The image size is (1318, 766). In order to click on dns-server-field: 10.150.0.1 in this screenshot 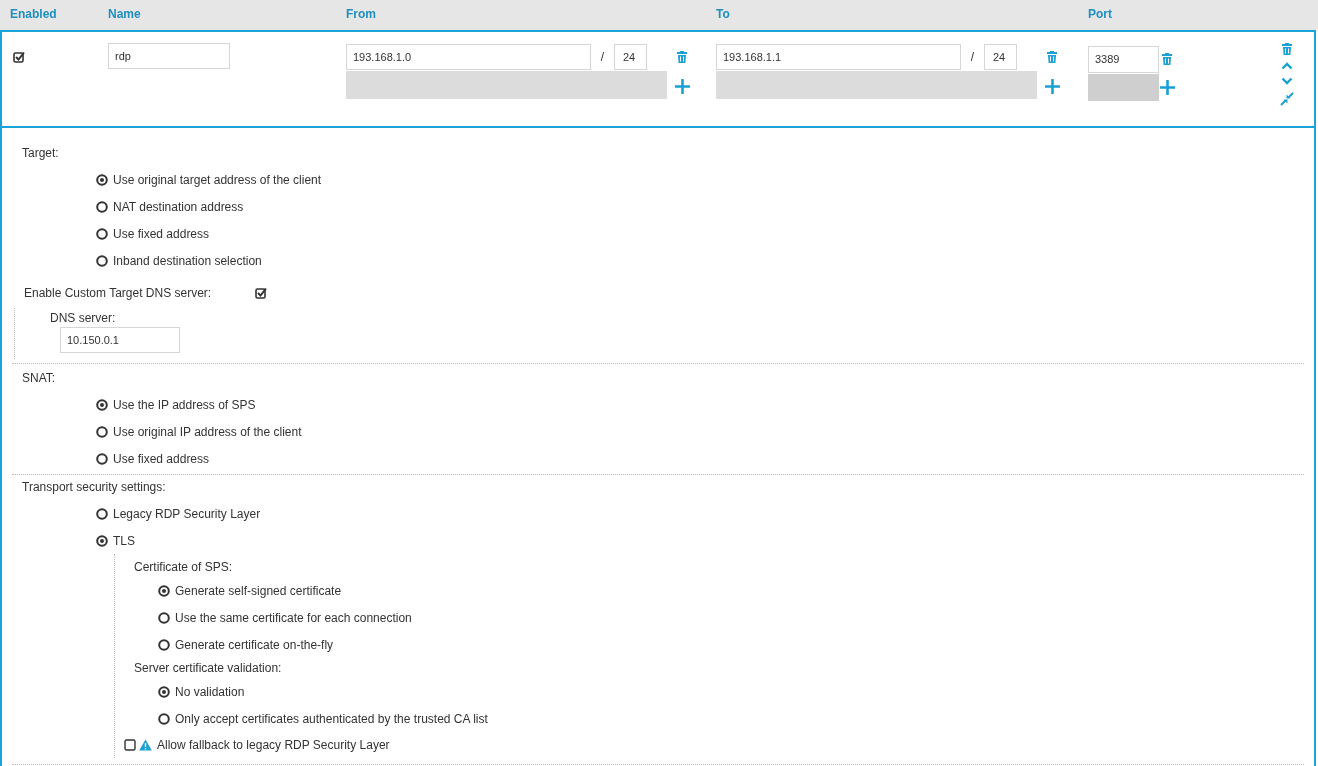, I will do `click(120, 340)`.